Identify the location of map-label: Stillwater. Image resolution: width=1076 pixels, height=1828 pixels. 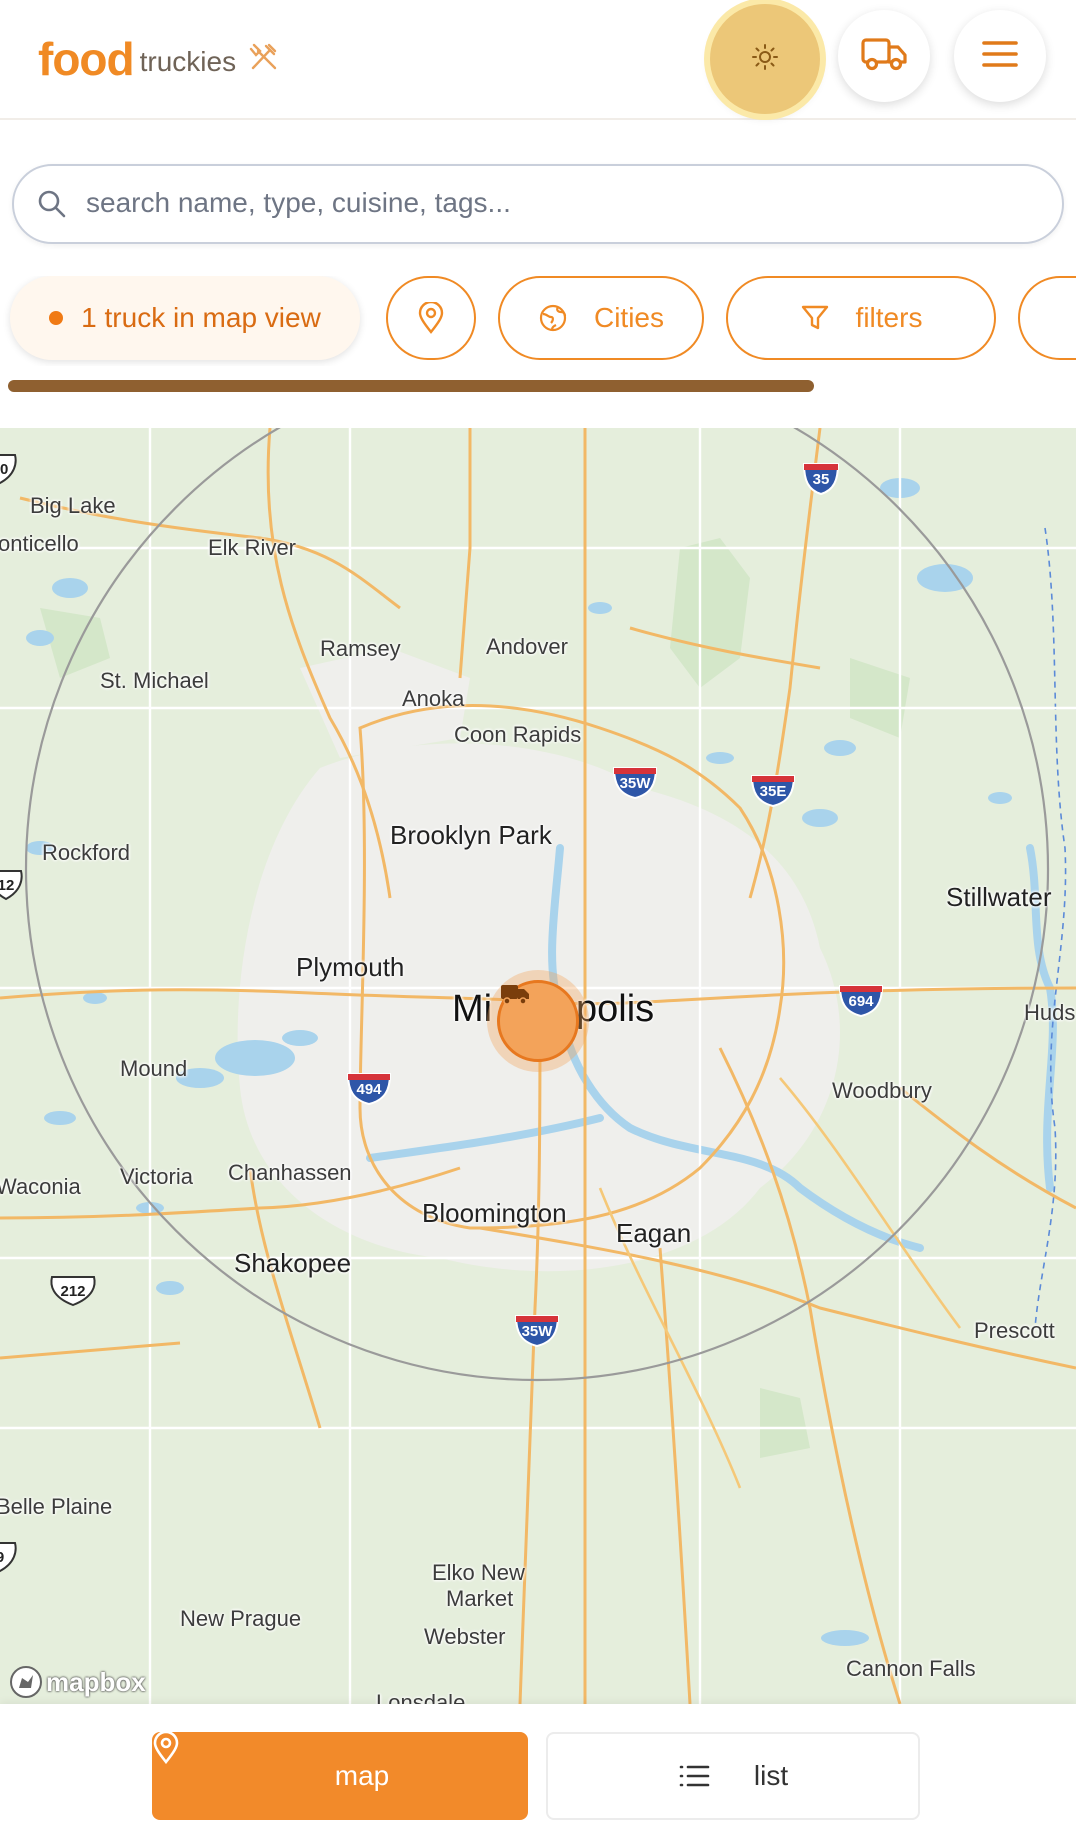
(999, 897).